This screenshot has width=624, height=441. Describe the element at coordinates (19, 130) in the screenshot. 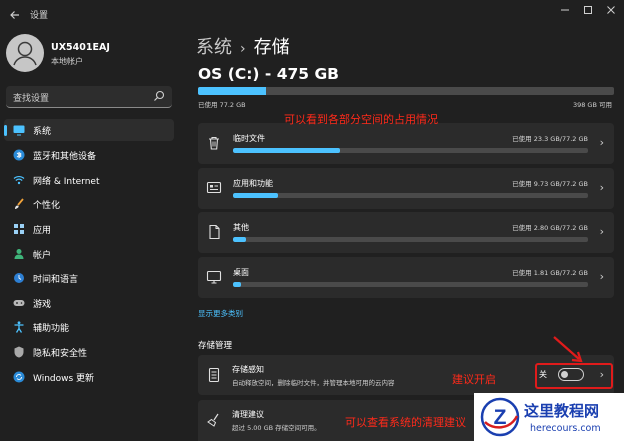

I see `monitor-icon` at that location.